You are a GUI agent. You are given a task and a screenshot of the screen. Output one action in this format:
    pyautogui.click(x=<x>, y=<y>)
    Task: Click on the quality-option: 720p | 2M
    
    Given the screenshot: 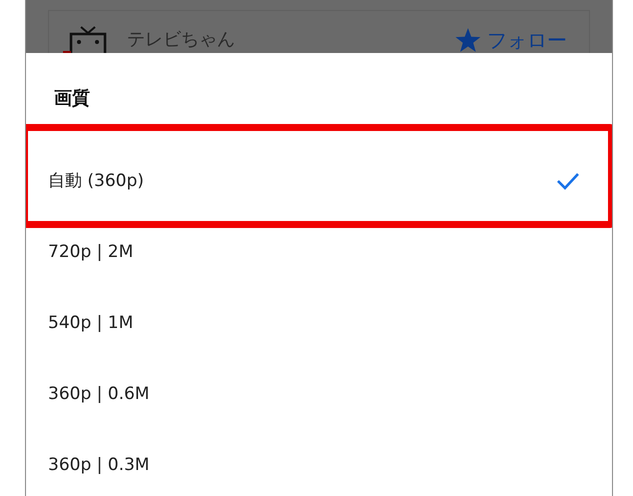 What is the action you would take?
    pyautogui.click(x=319, y=251)
    